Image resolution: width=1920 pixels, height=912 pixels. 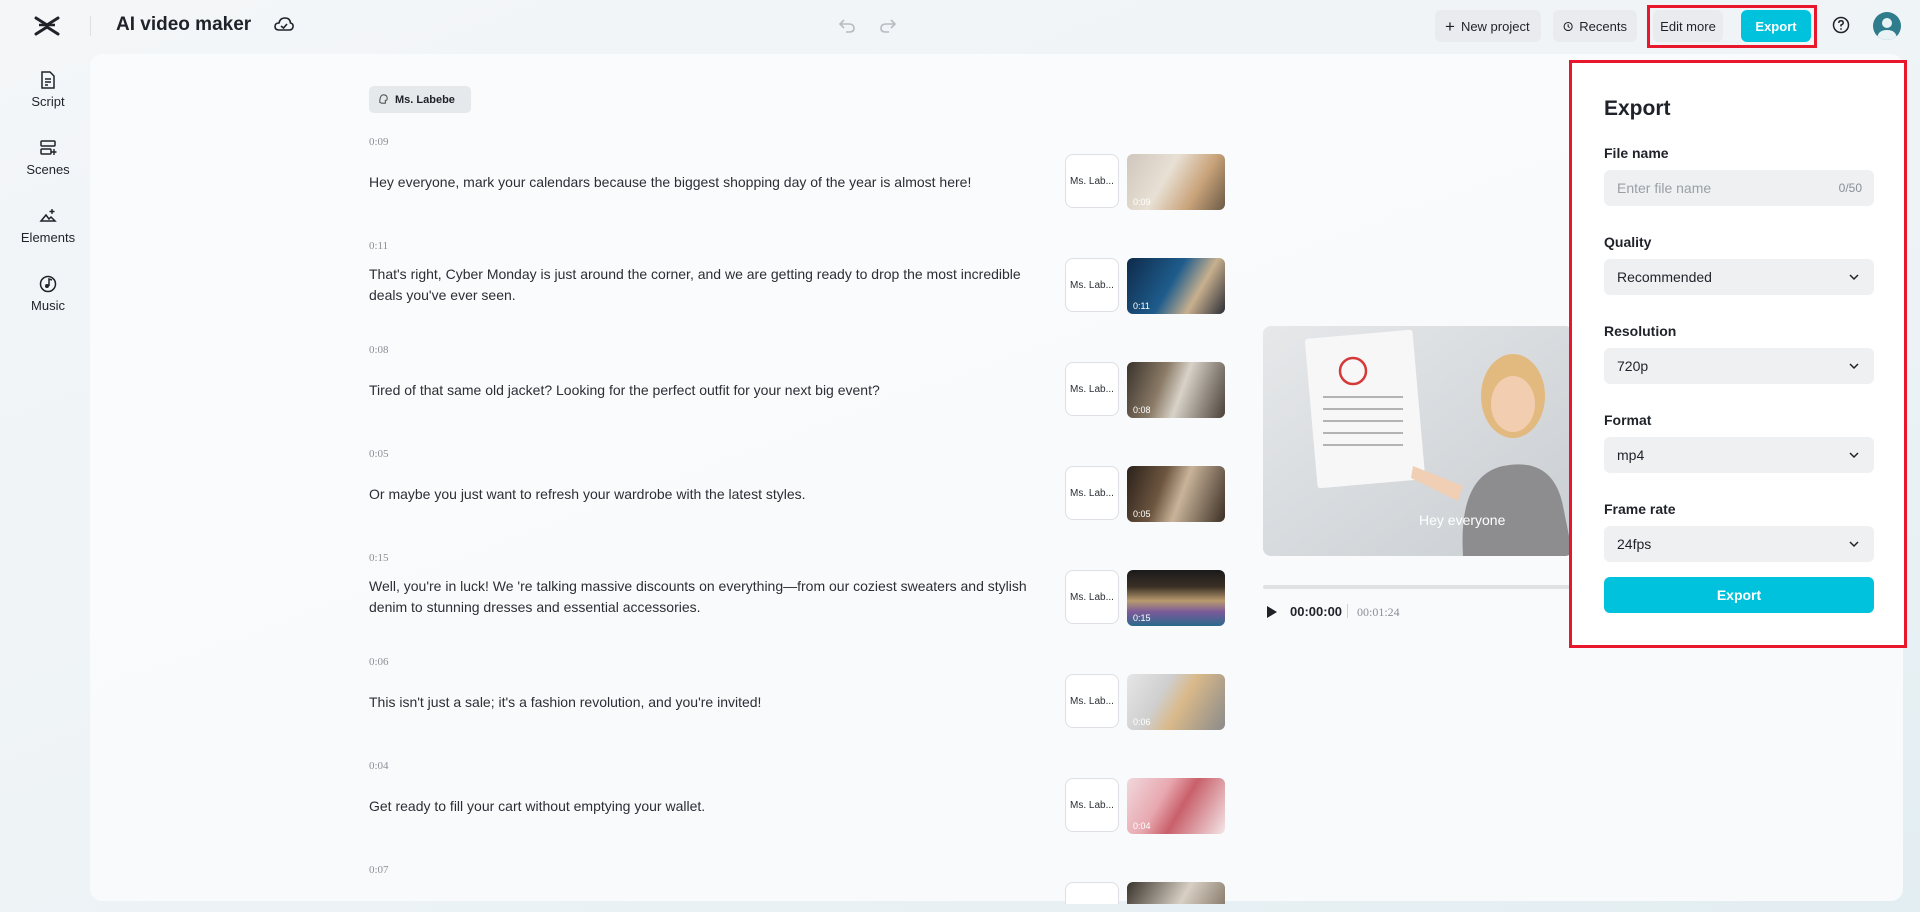 I want to click on user-avatar-icon, so click(x=1887, y=29).